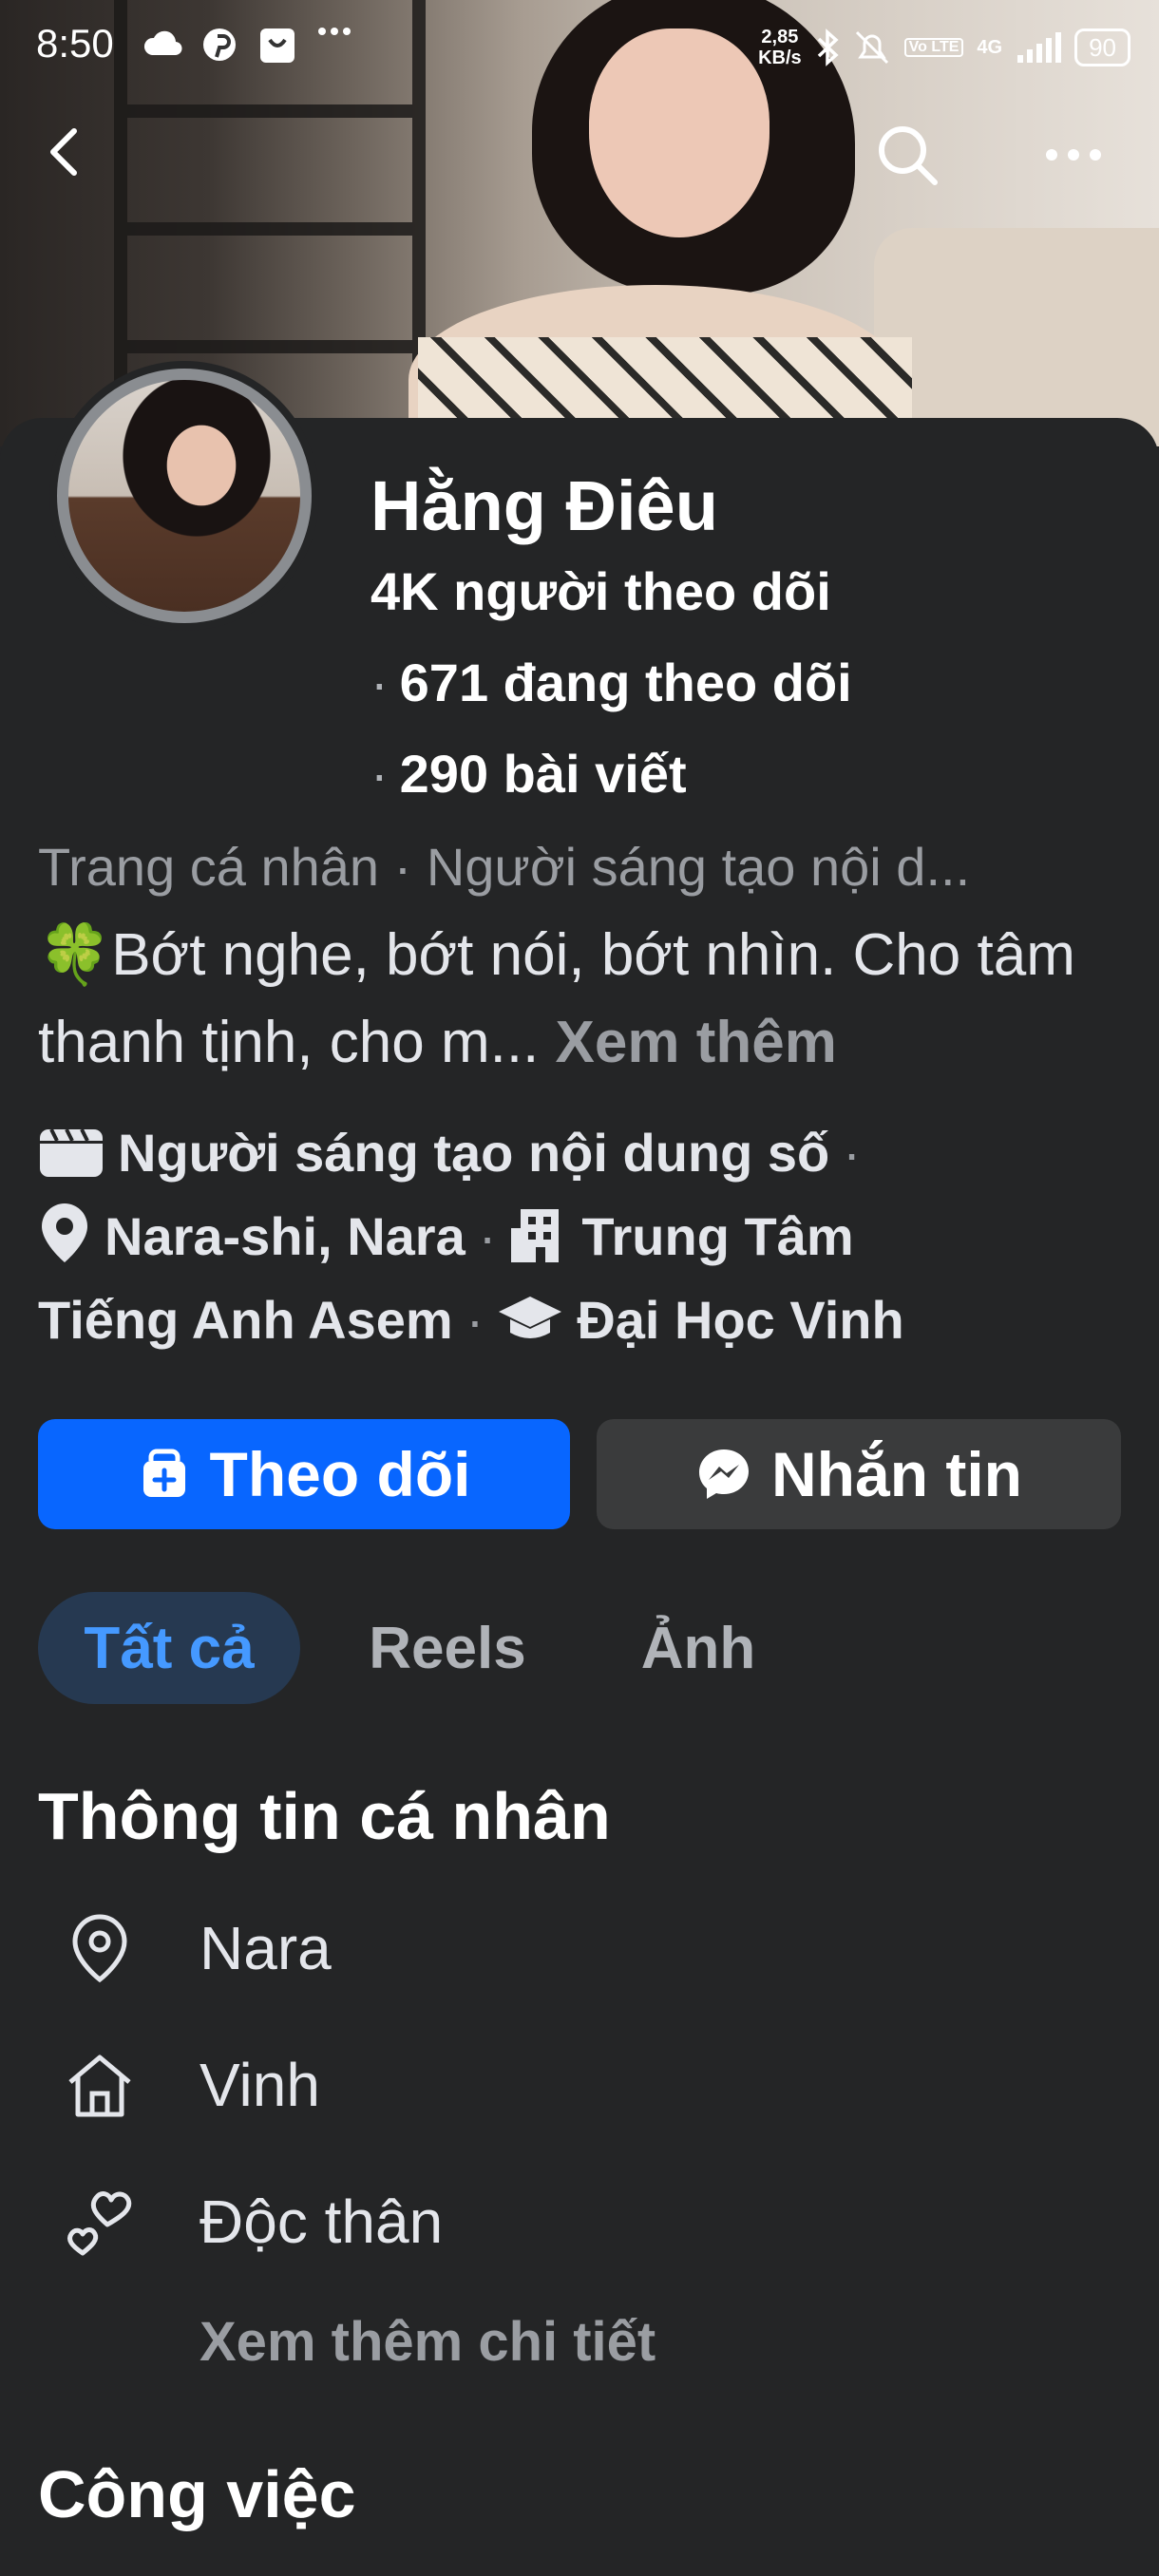 Image resolution: width=1159 pixels, height=2576 pixels. What do you see at coordinates (871, 47) in the screenshot?
I see `bell-off-icon` at bounding box center [871, 47].